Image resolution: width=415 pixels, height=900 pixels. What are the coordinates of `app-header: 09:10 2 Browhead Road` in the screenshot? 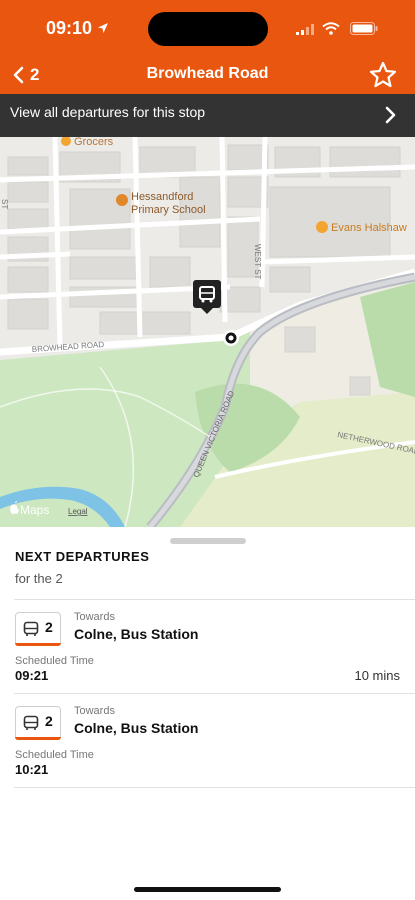 It's located at (207, 47).